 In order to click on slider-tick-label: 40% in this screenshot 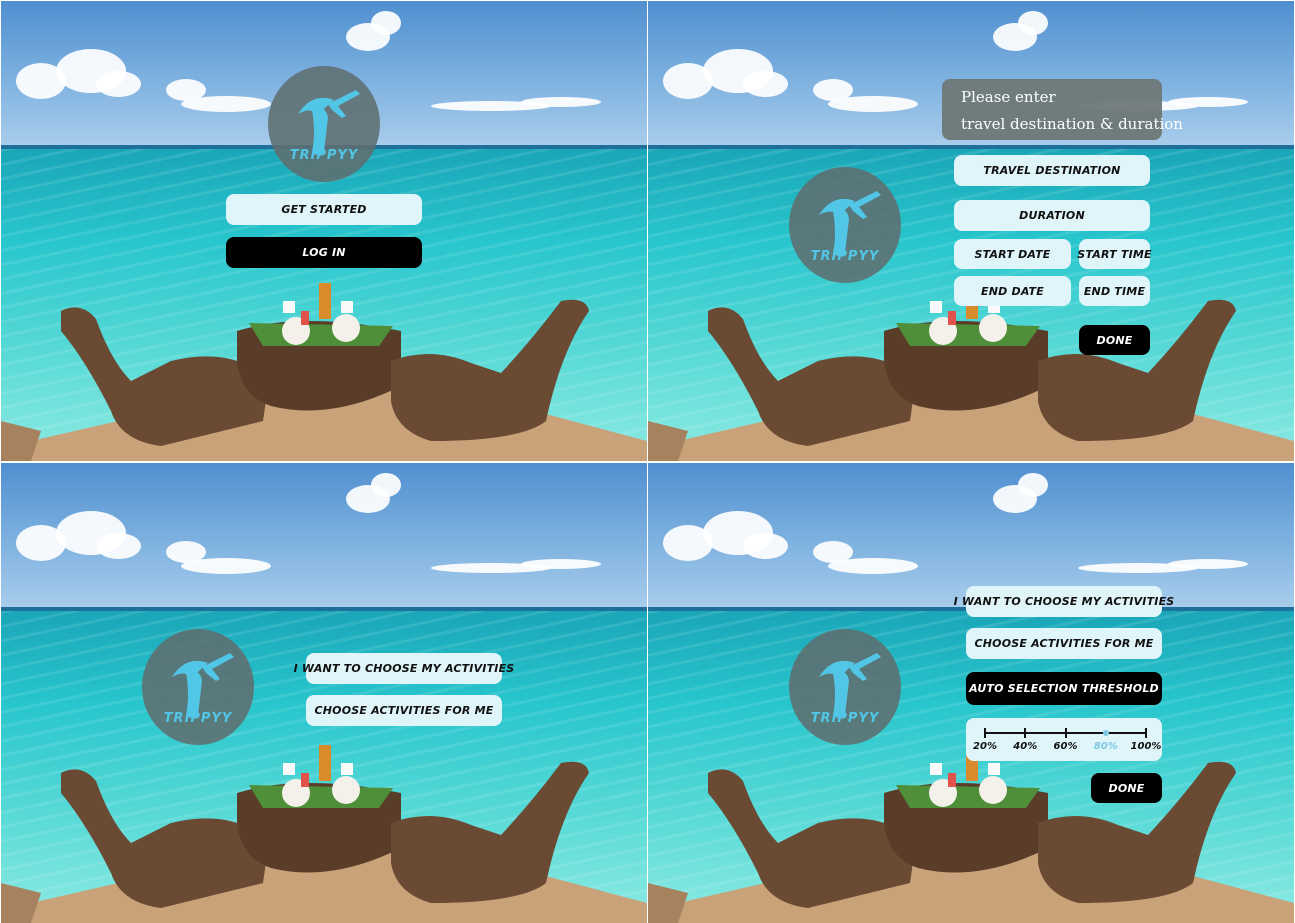, I will do `click(1025, 746)`.